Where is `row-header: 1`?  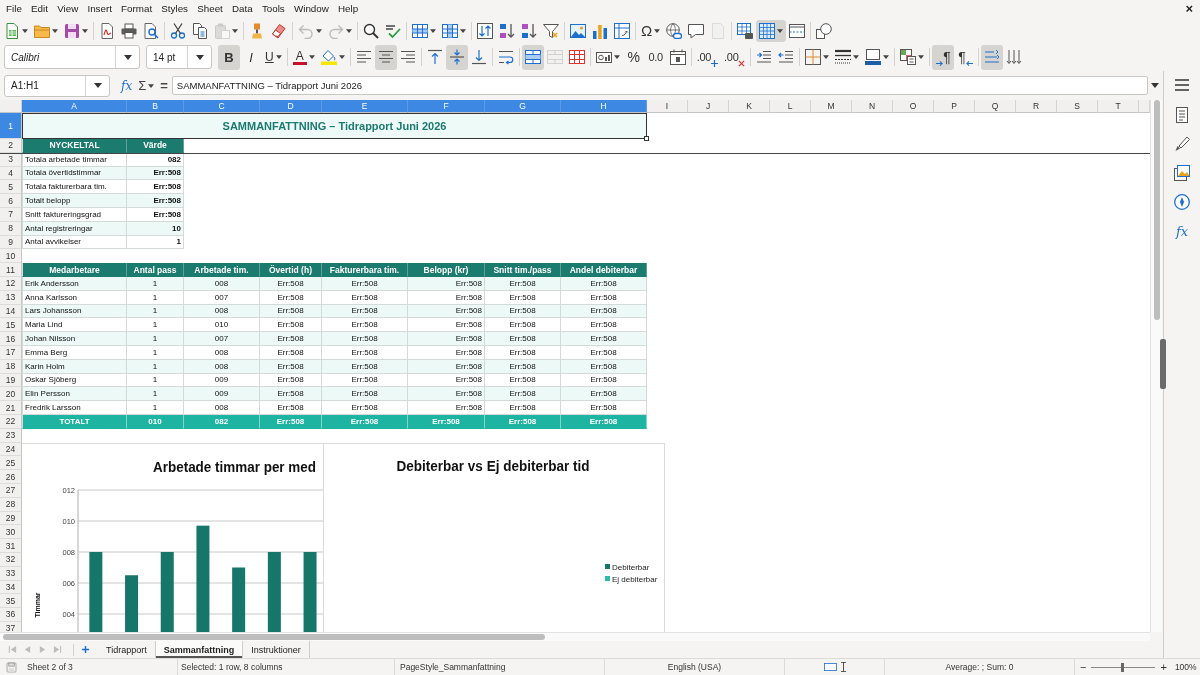
row-header: 1 is located at coordinates (11, 126).